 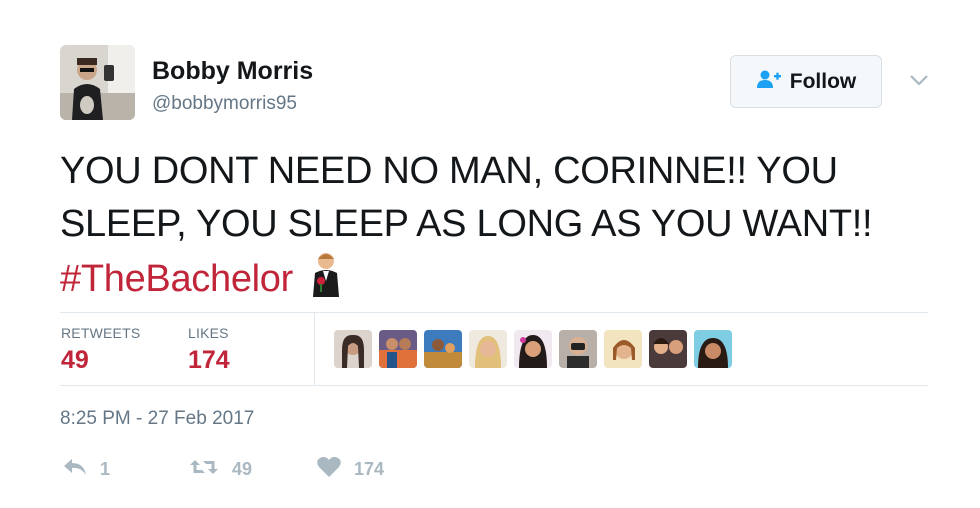 What do you see at coordinates (204, 469) in the screenshot?
I see `retweet-icon` at bounding box center [204, 469].